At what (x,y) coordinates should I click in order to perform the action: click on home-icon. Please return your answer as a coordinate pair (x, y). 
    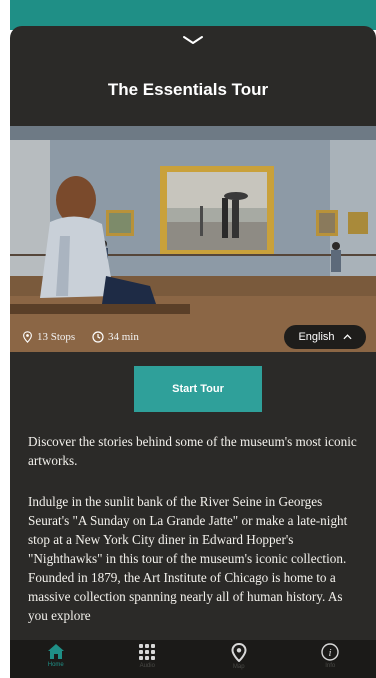
    Looking at the image, I should click on (55, 651).